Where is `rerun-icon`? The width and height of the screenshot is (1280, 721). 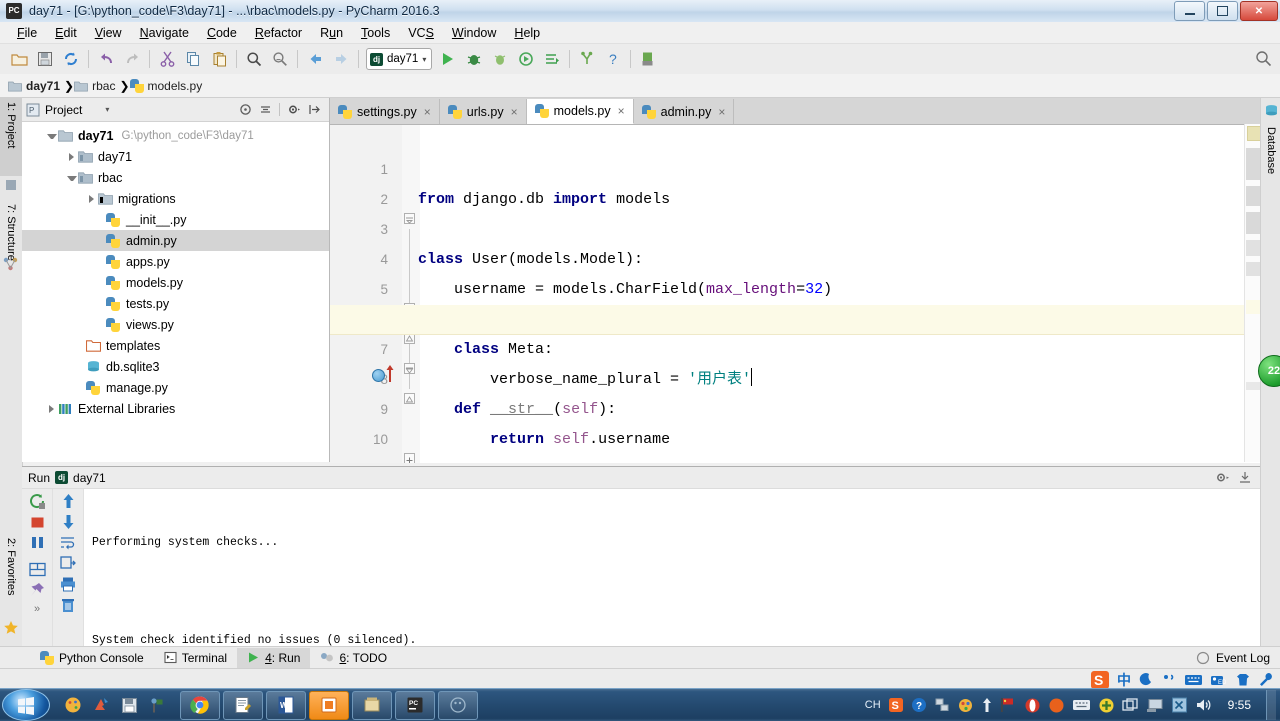 rerun-icon is located at coordinates (37, 501).